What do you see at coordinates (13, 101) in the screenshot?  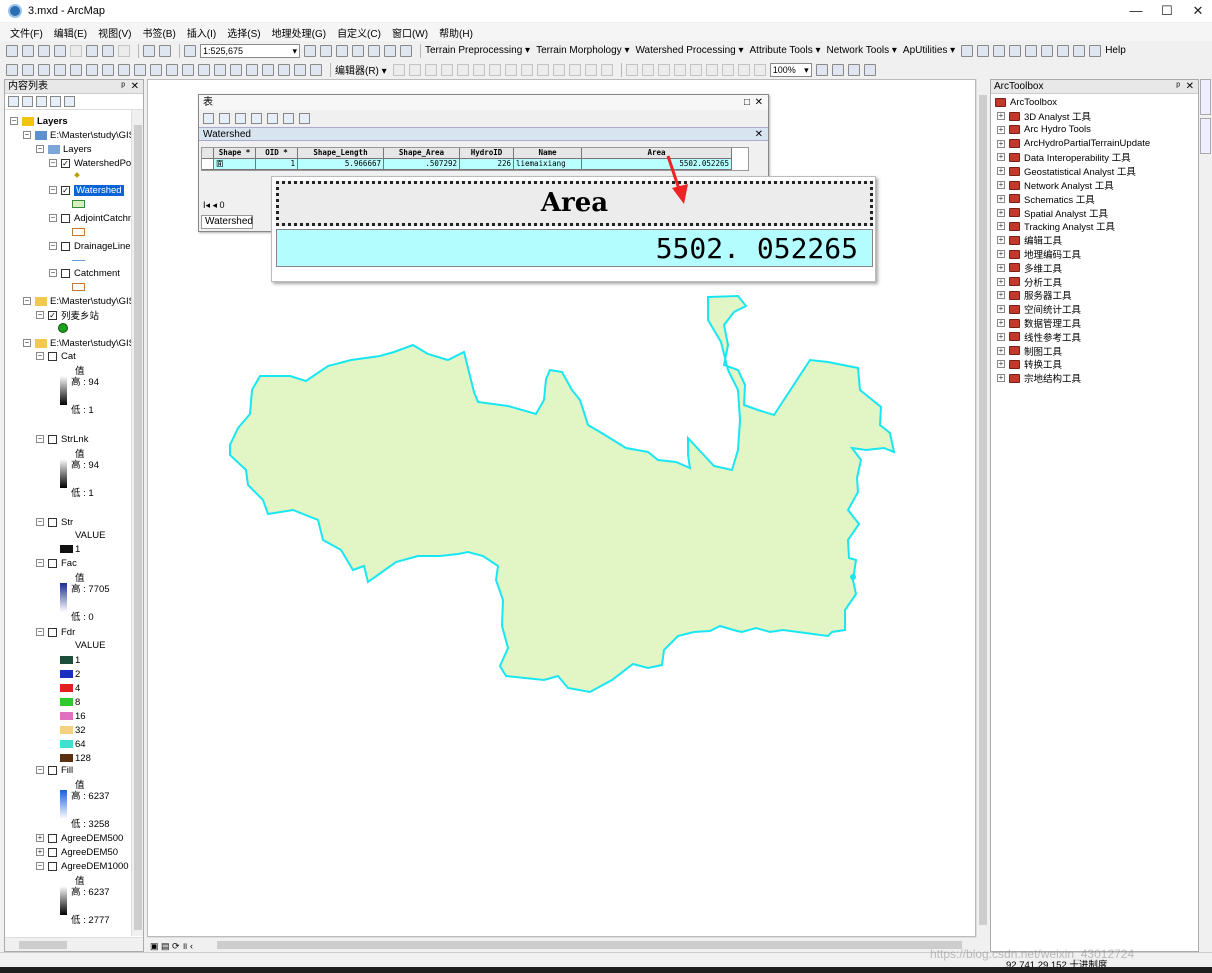 I see `list-by-drawing-order-icon` at bounding box center [13, 101].